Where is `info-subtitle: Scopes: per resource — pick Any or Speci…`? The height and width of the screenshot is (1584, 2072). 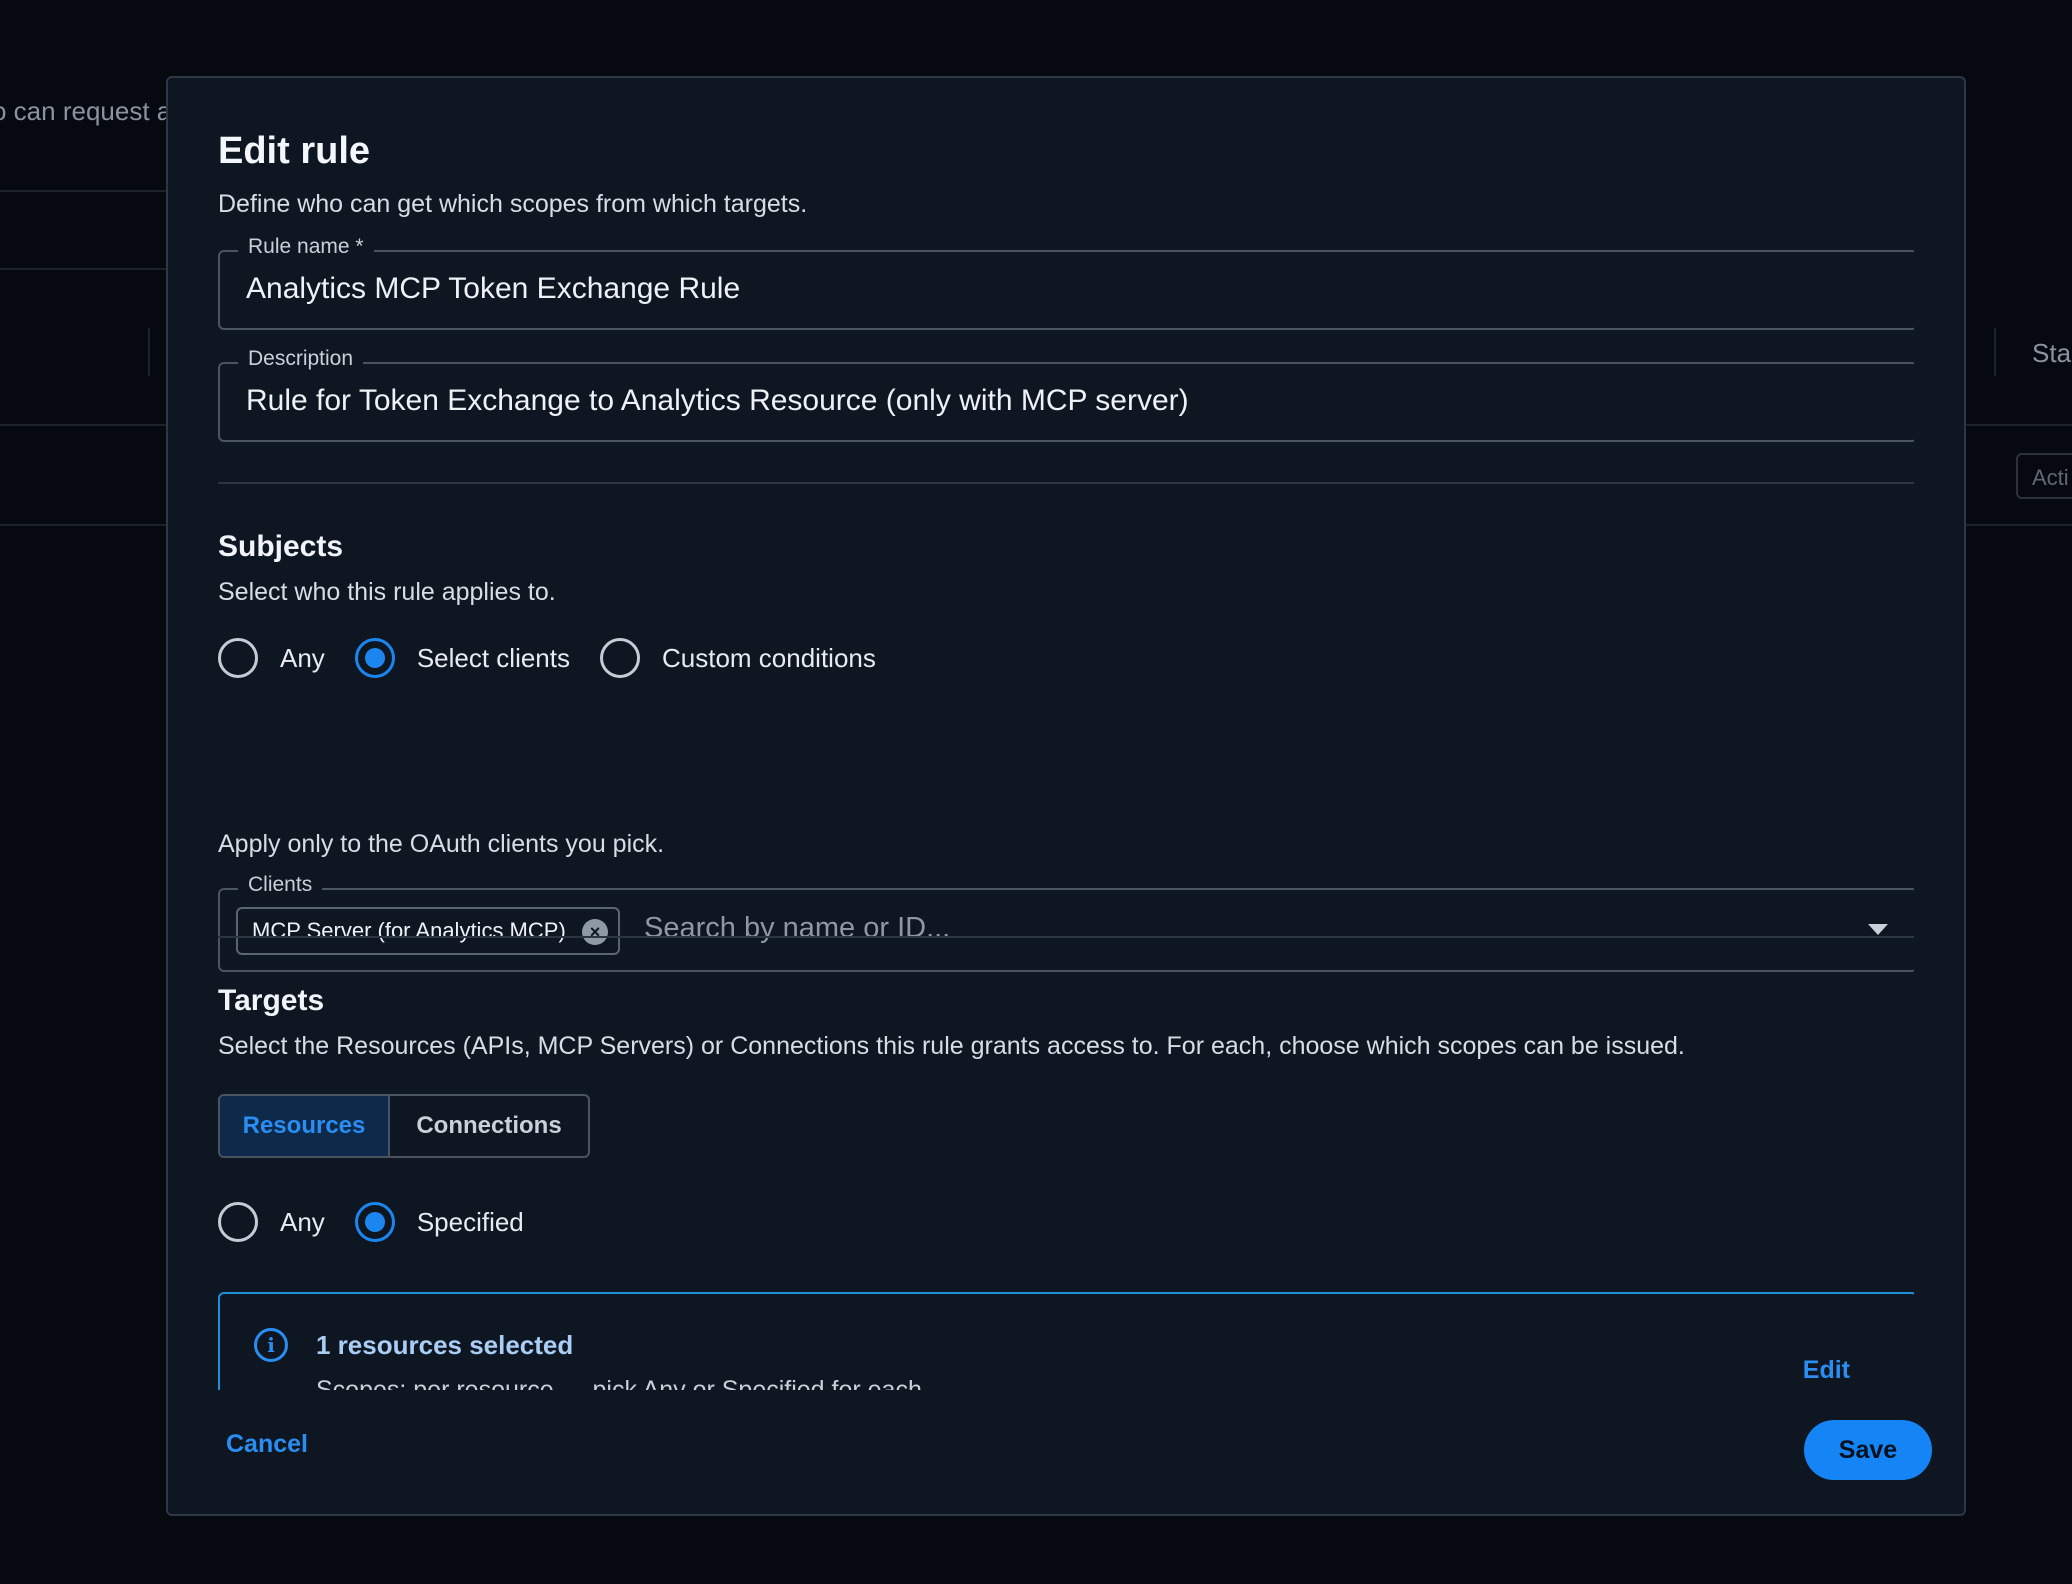 info-subtitle: Scopes: per resource — pick Any or Speci… is located at coordinates (619, 1383).